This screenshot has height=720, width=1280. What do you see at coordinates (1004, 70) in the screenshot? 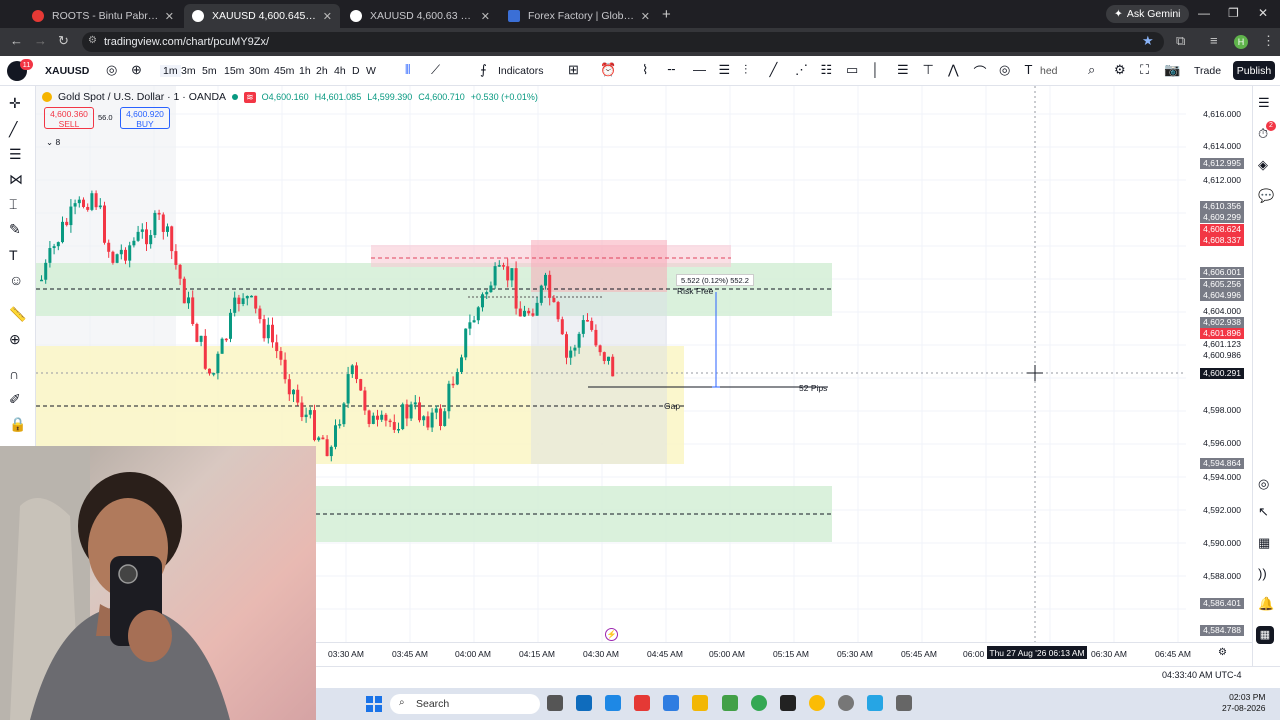
I see `drawing-tool-14-icon: ◎` at bounding box center [1004, 70].